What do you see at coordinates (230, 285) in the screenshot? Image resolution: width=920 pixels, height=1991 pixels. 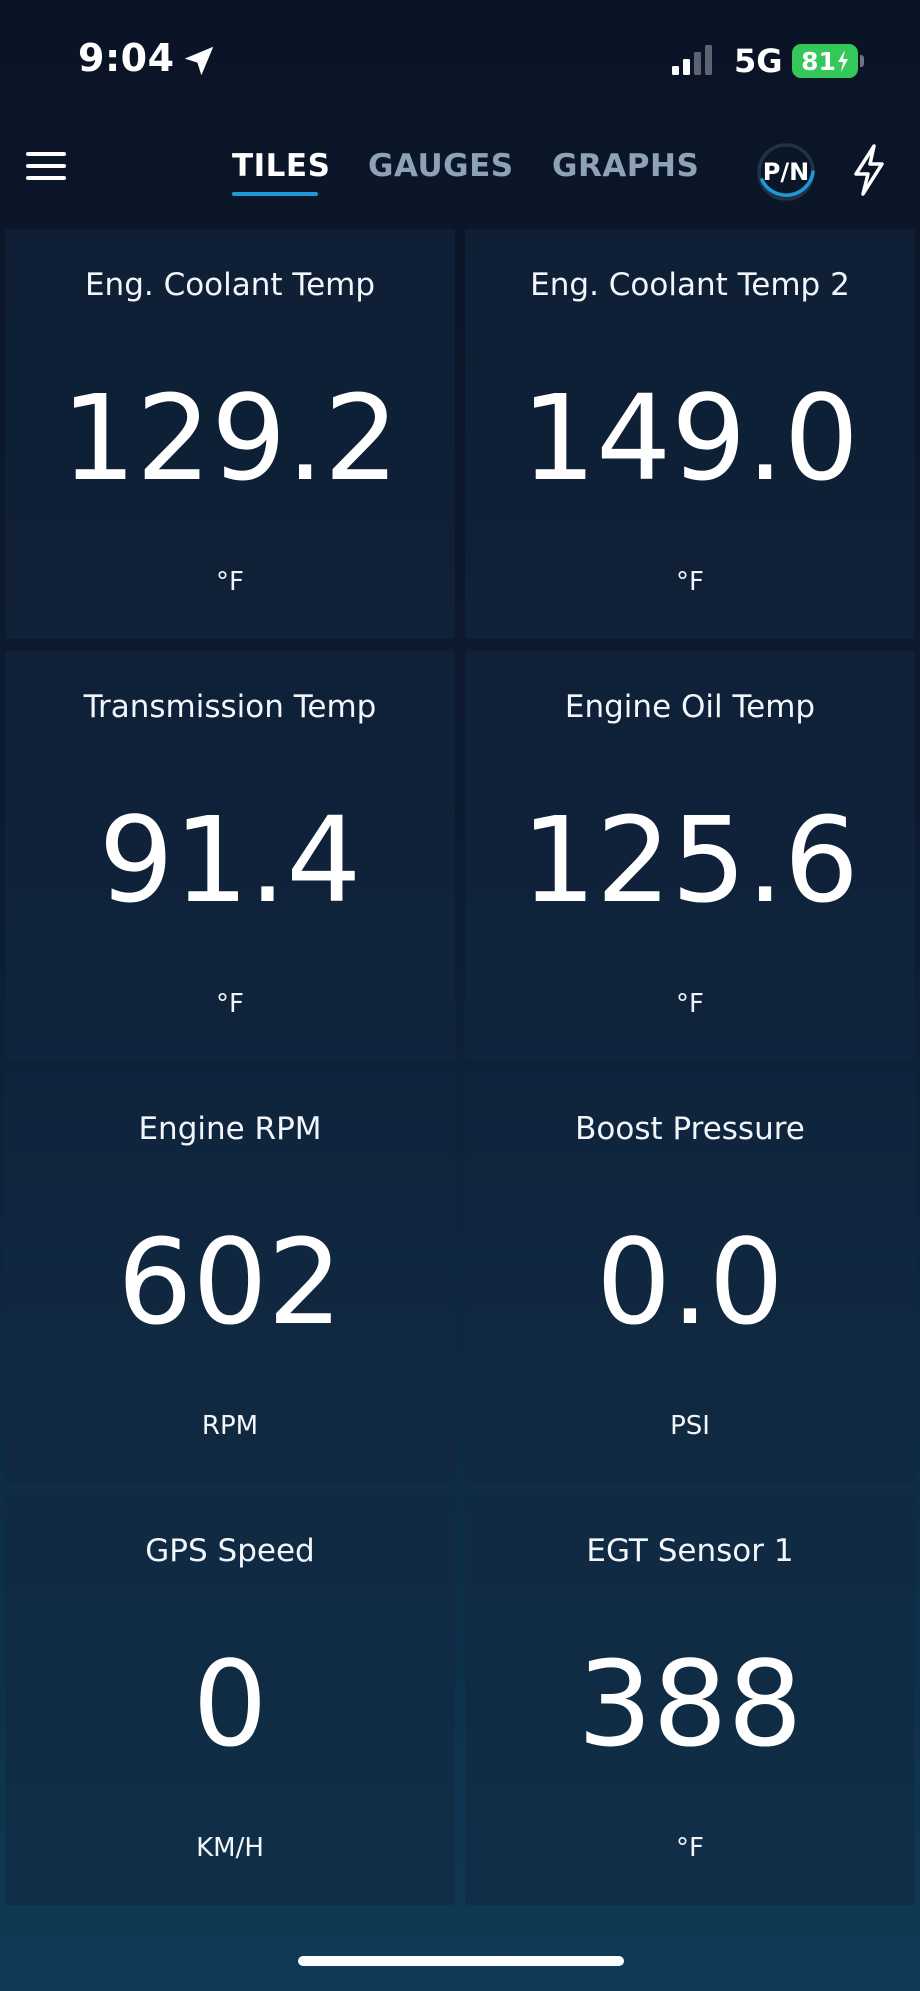 I see `tile-title: Eng. Coolant Temp` at bounding box center [230, 285].